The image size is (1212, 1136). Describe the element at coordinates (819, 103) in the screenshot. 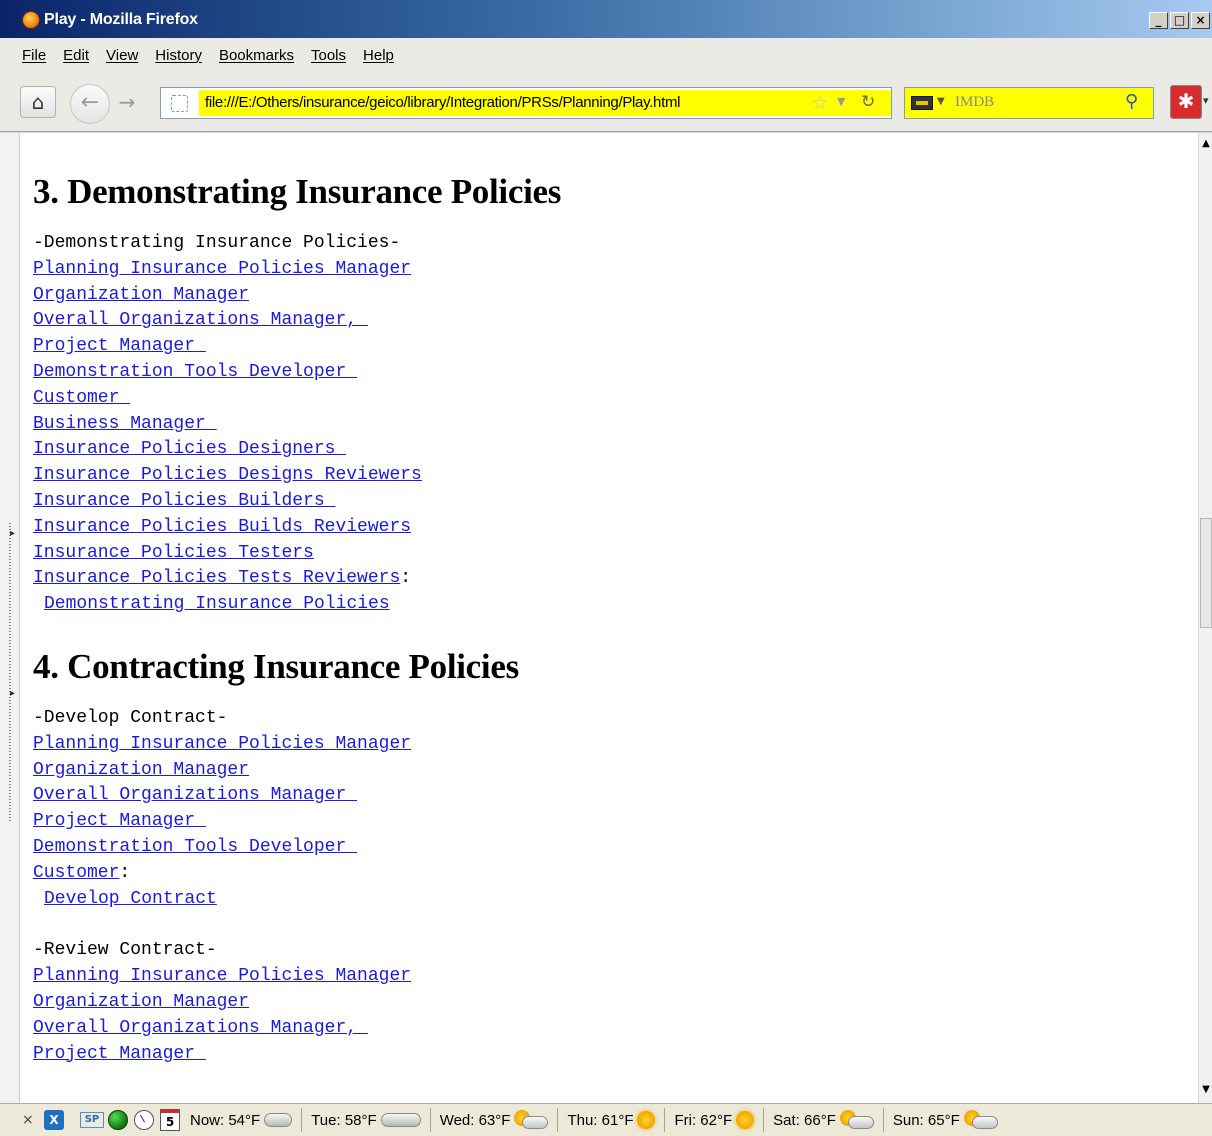

I see `bookmark-star-icon: ☆` at that location.